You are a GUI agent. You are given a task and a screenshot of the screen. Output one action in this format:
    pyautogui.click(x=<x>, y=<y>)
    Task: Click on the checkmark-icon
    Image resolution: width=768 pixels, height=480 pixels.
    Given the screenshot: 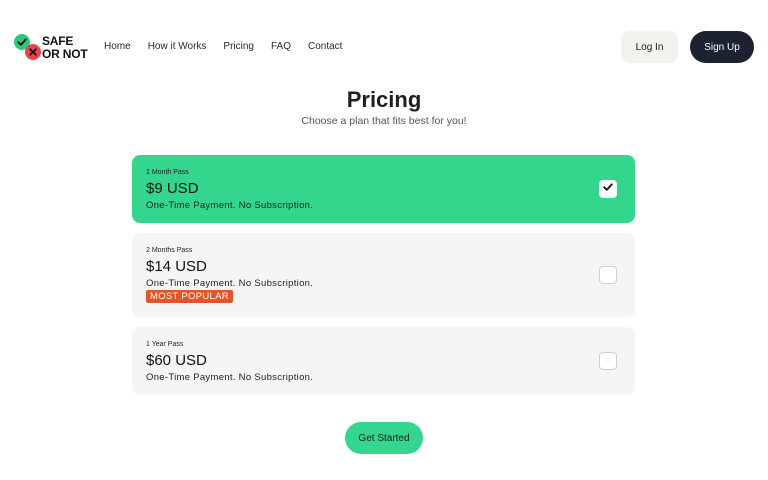 What is the action you would take?
    pyautogui.click(x=608, y=189)
    